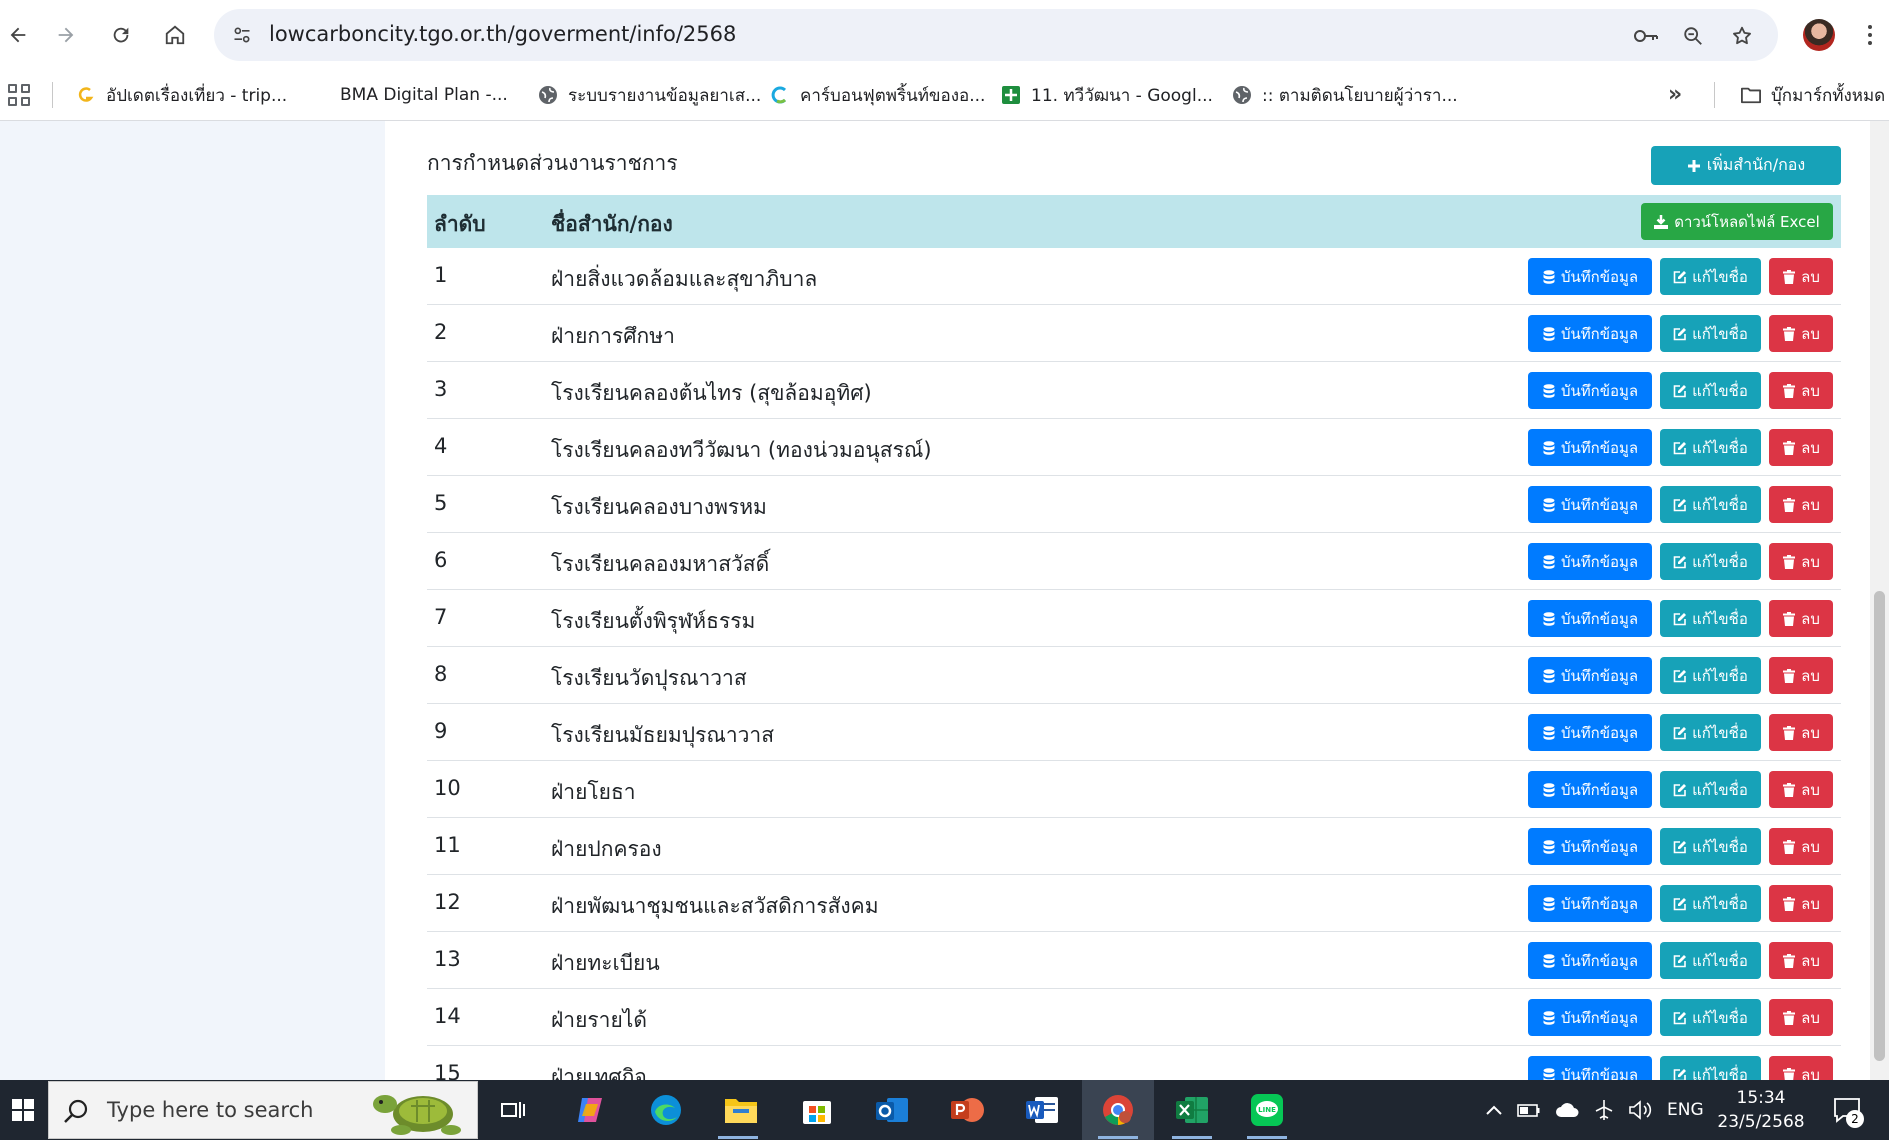 The width and height of the screenshot is (1889, 1140). I want to click on site-settings-icon, so click(242, 35).